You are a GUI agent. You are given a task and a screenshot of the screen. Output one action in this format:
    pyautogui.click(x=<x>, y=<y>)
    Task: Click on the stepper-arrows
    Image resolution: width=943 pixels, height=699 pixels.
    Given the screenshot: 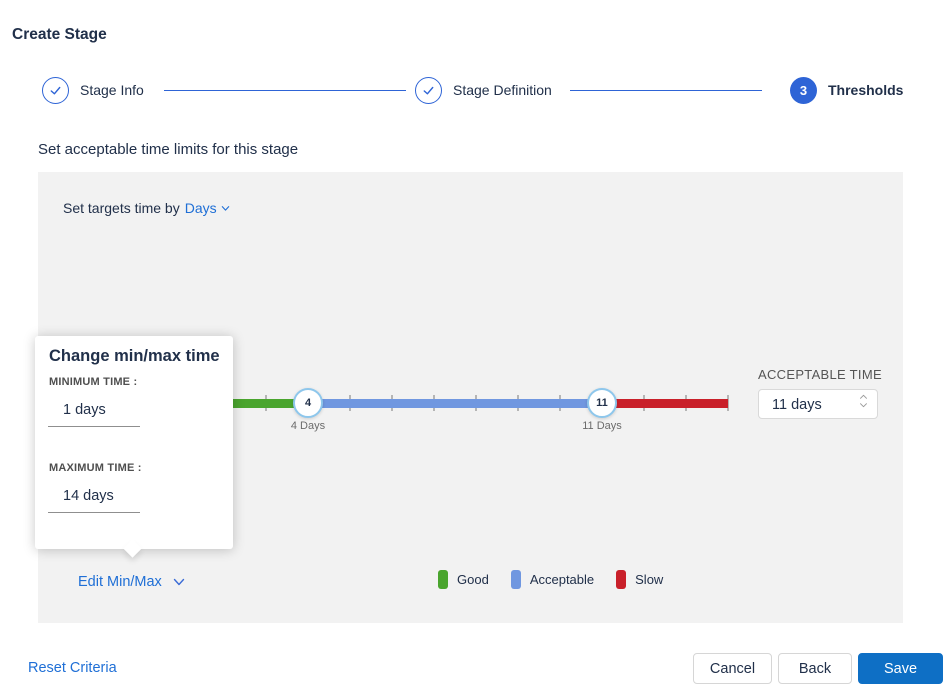 What is the action you would take?
    pyautogui.click(x=863, y=401)
    